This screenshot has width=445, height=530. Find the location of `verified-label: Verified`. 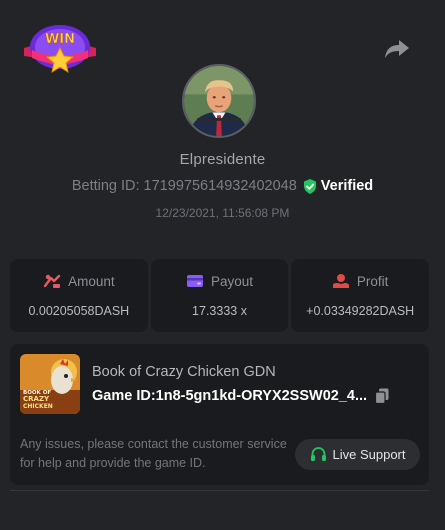

verified-label: Verified is located at coordinates (347, 186).